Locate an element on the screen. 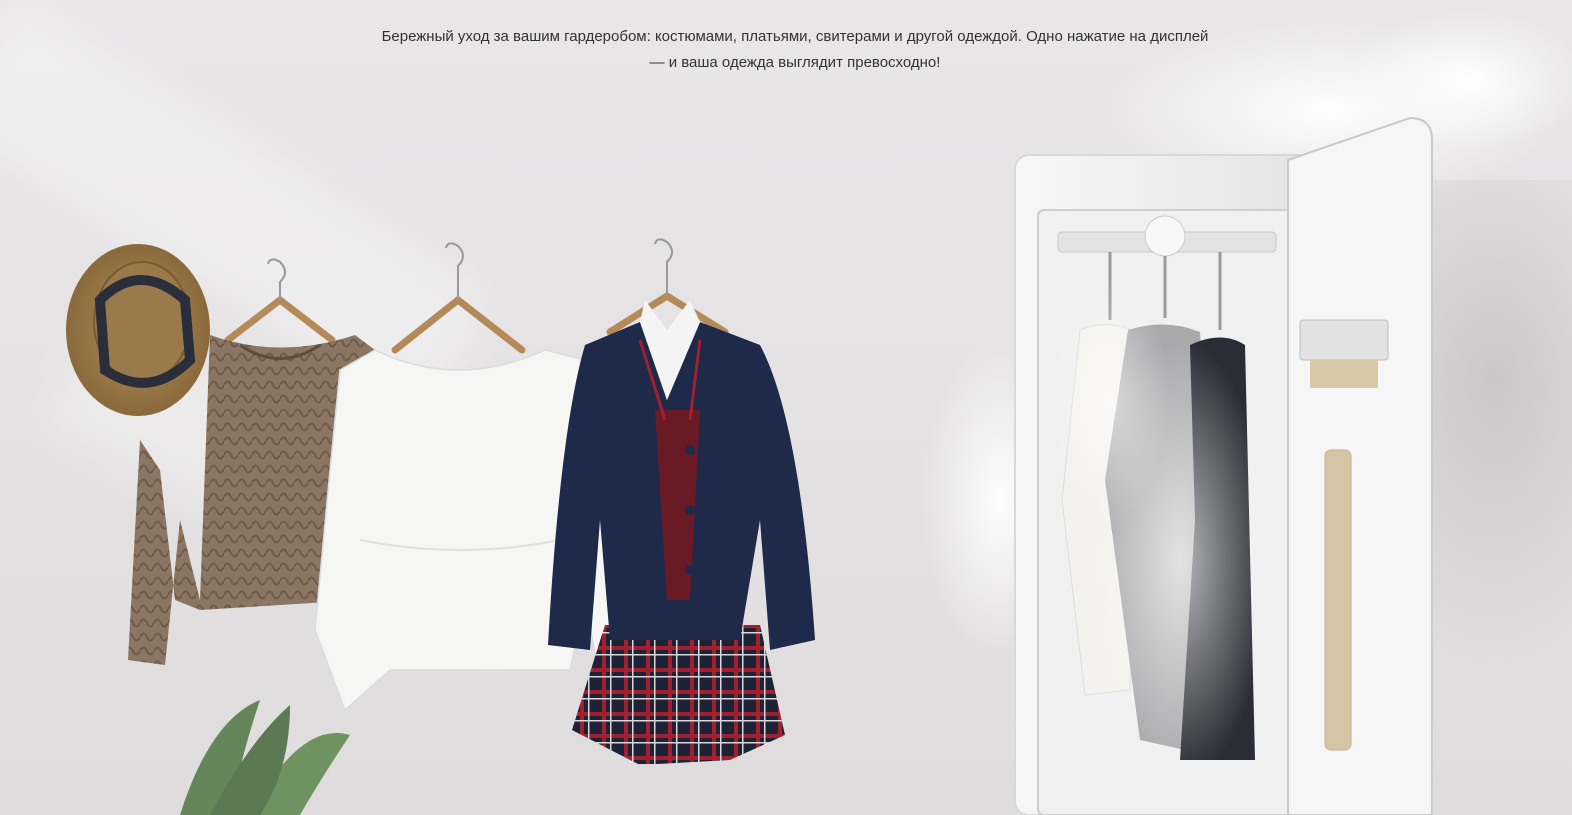 The image size is (1572, 815). school-blazer is located at coordinates (681, 475).